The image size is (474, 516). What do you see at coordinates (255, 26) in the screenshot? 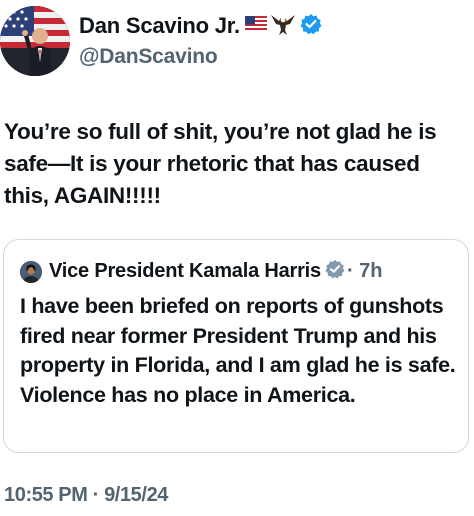
I see `us-flag-icon` at bounding box center [255, 26].